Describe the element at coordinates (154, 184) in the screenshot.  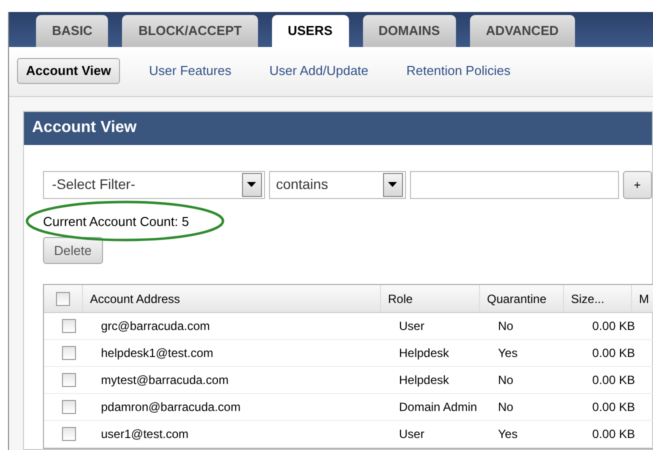
I see `filter-select: -Select Filter-` at that location.